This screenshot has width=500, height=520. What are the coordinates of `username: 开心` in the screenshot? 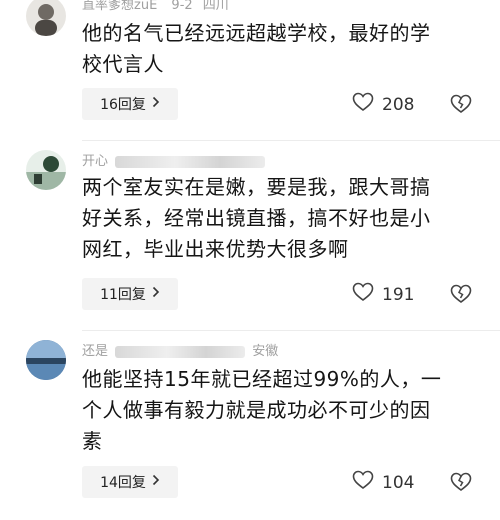 It's located at (95, 161).